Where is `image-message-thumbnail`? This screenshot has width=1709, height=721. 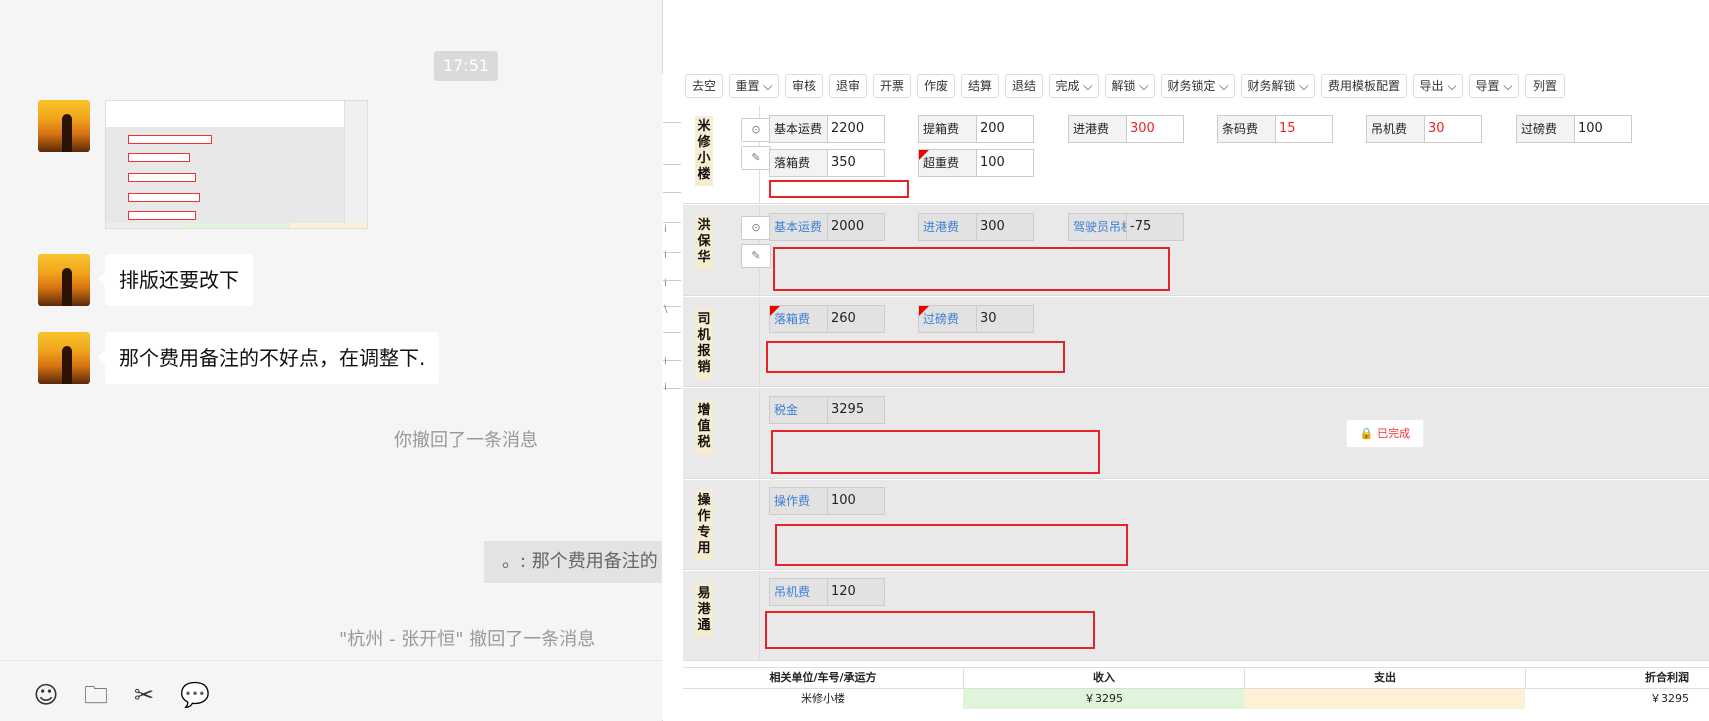
image-message-thumbnail is located at coordinates (236, 164).